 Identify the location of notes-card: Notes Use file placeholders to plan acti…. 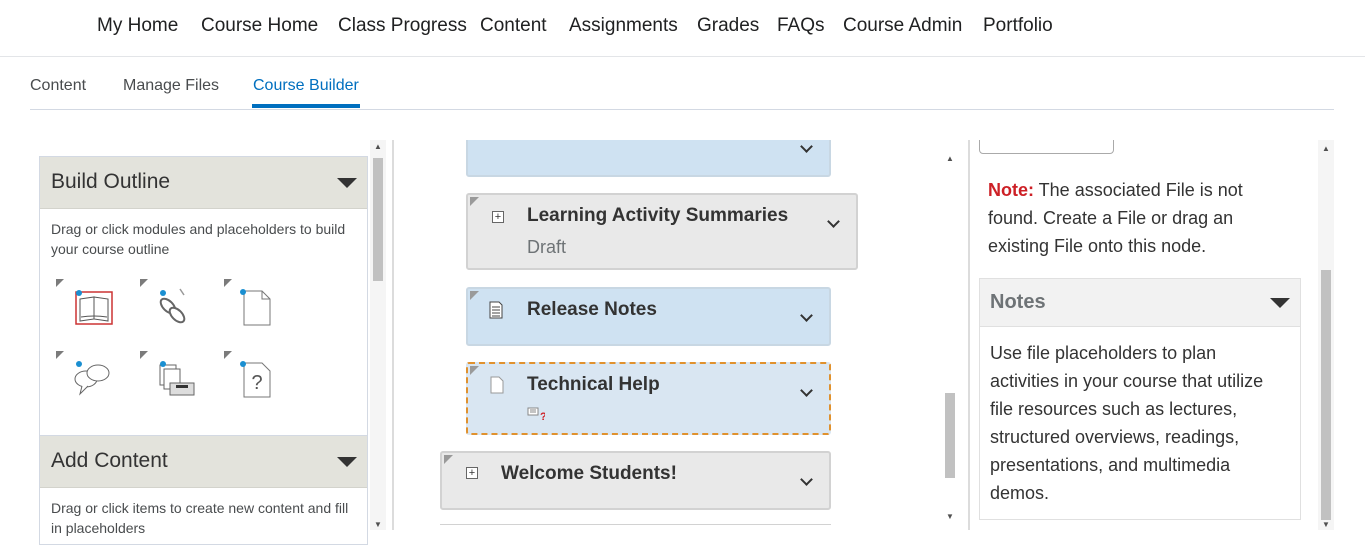
(1140, 399).